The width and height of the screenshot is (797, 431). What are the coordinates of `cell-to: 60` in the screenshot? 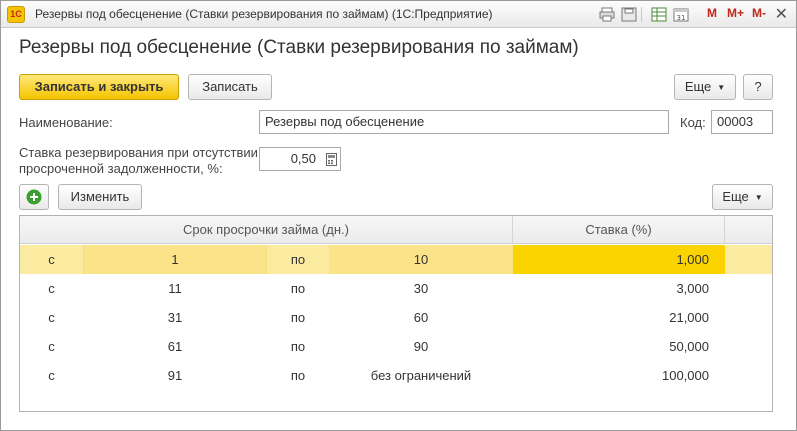 It's located at (421, 317).